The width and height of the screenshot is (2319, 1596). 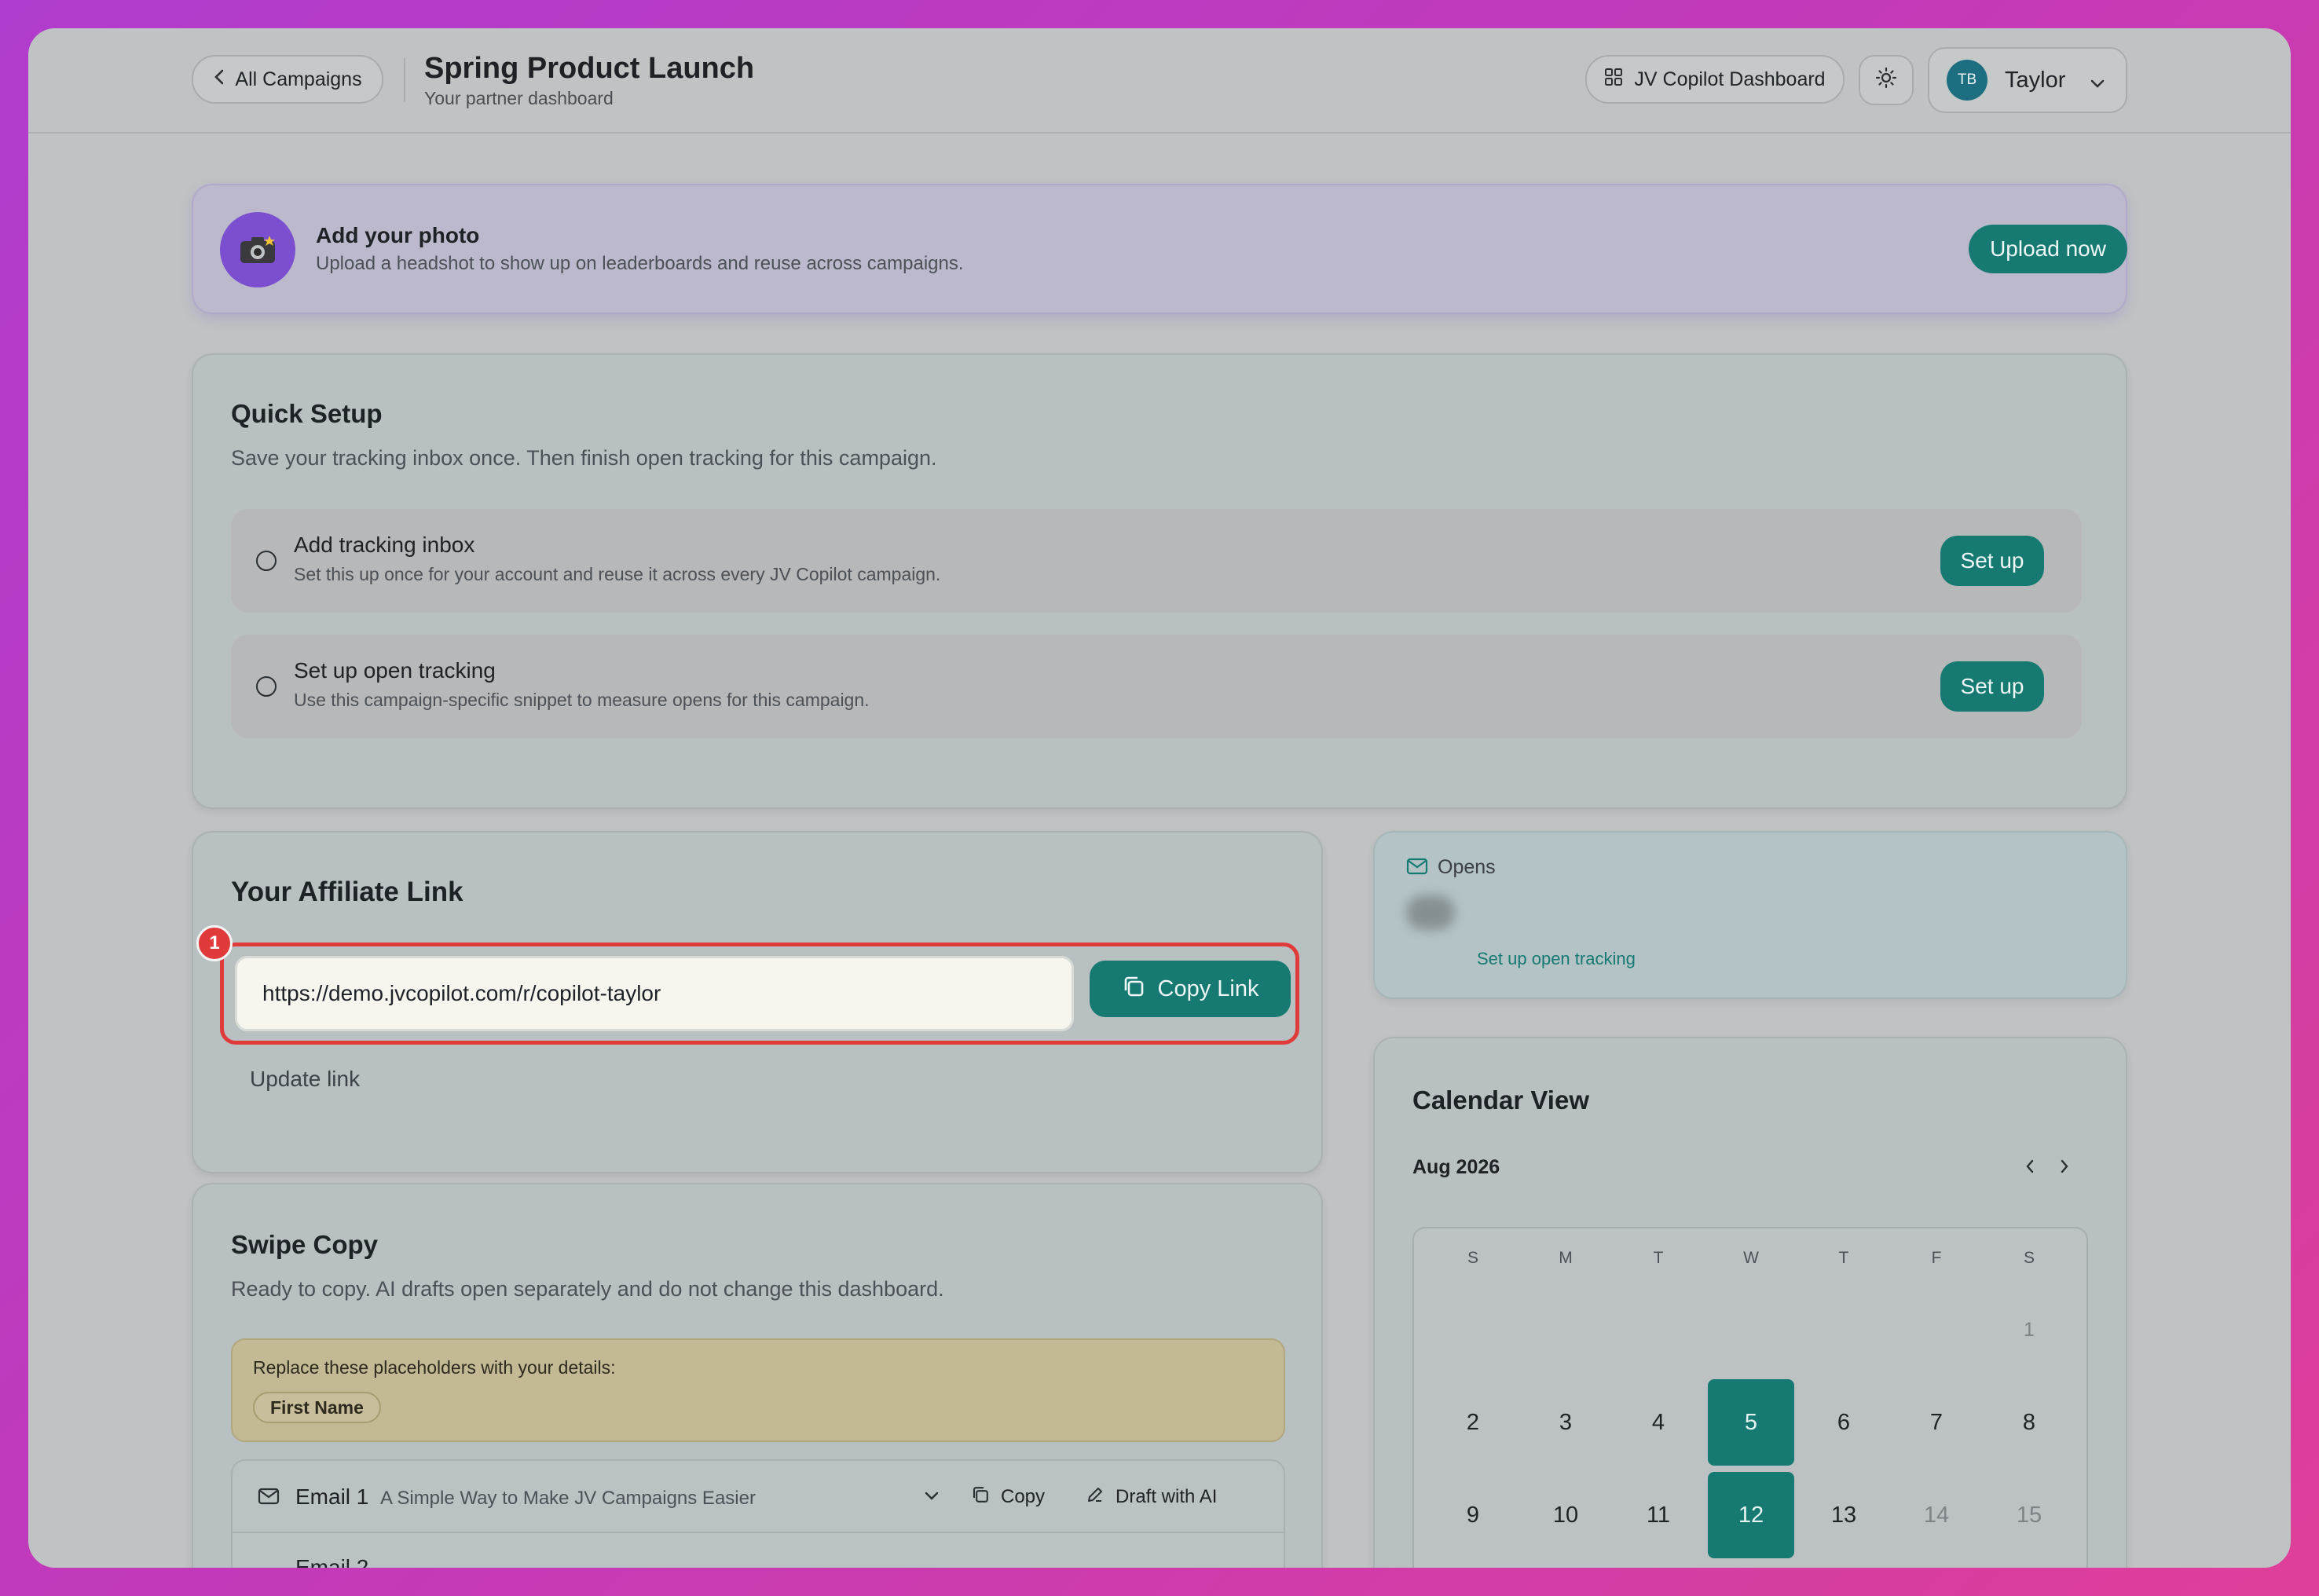 I want to click on user-menu-button: TB Taylor, so click(x=2028, y=80).